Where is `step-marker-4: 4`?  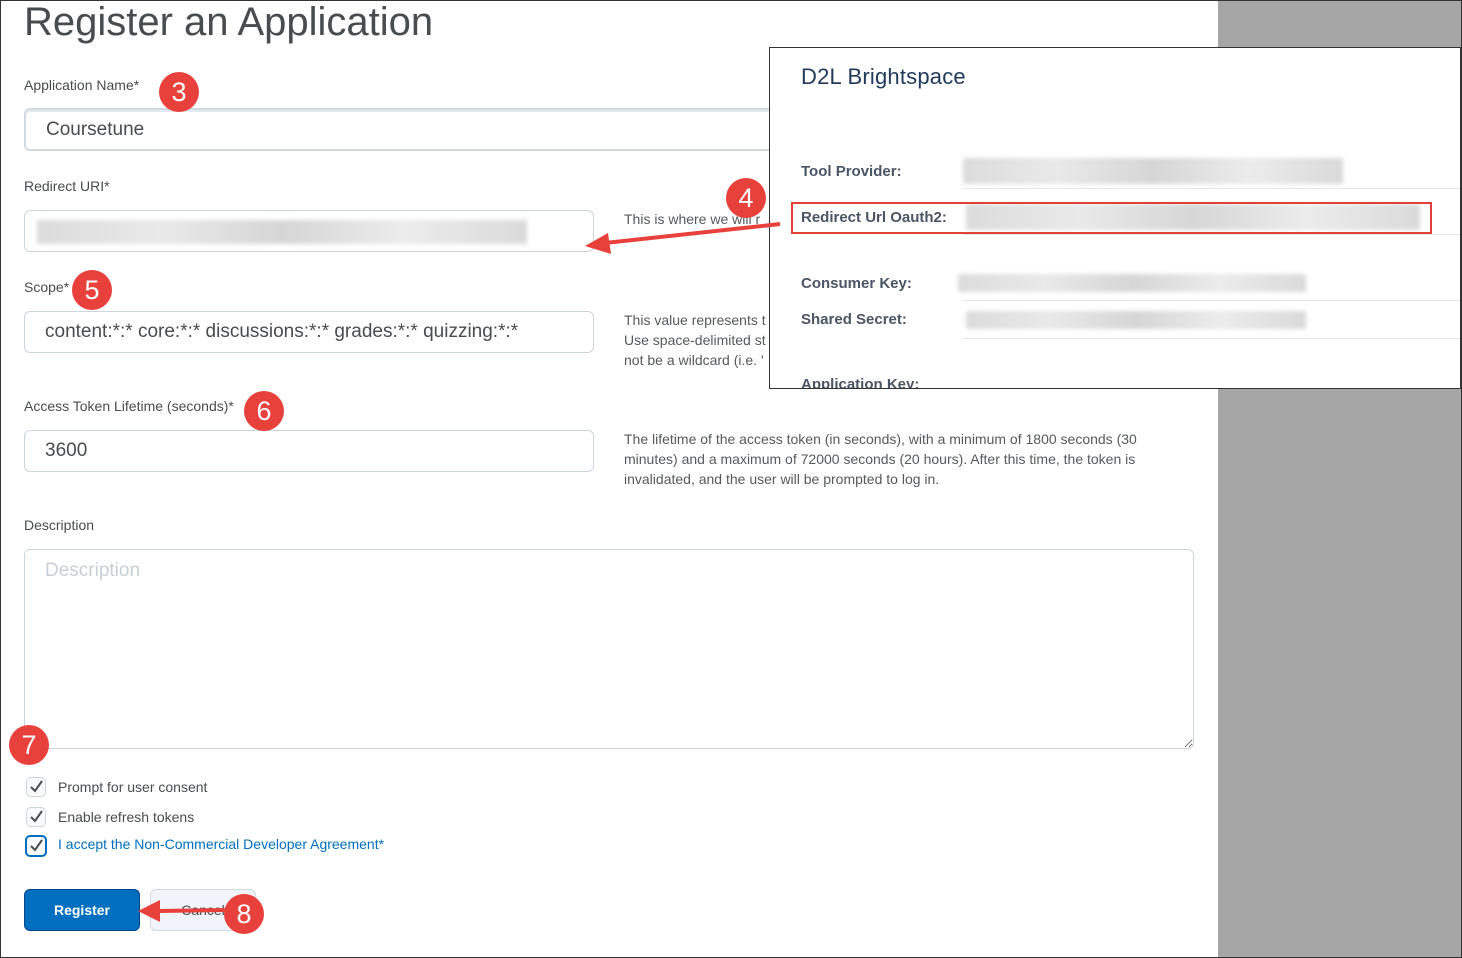 step-marker-4: 4 is located at coordinates (746, 198).